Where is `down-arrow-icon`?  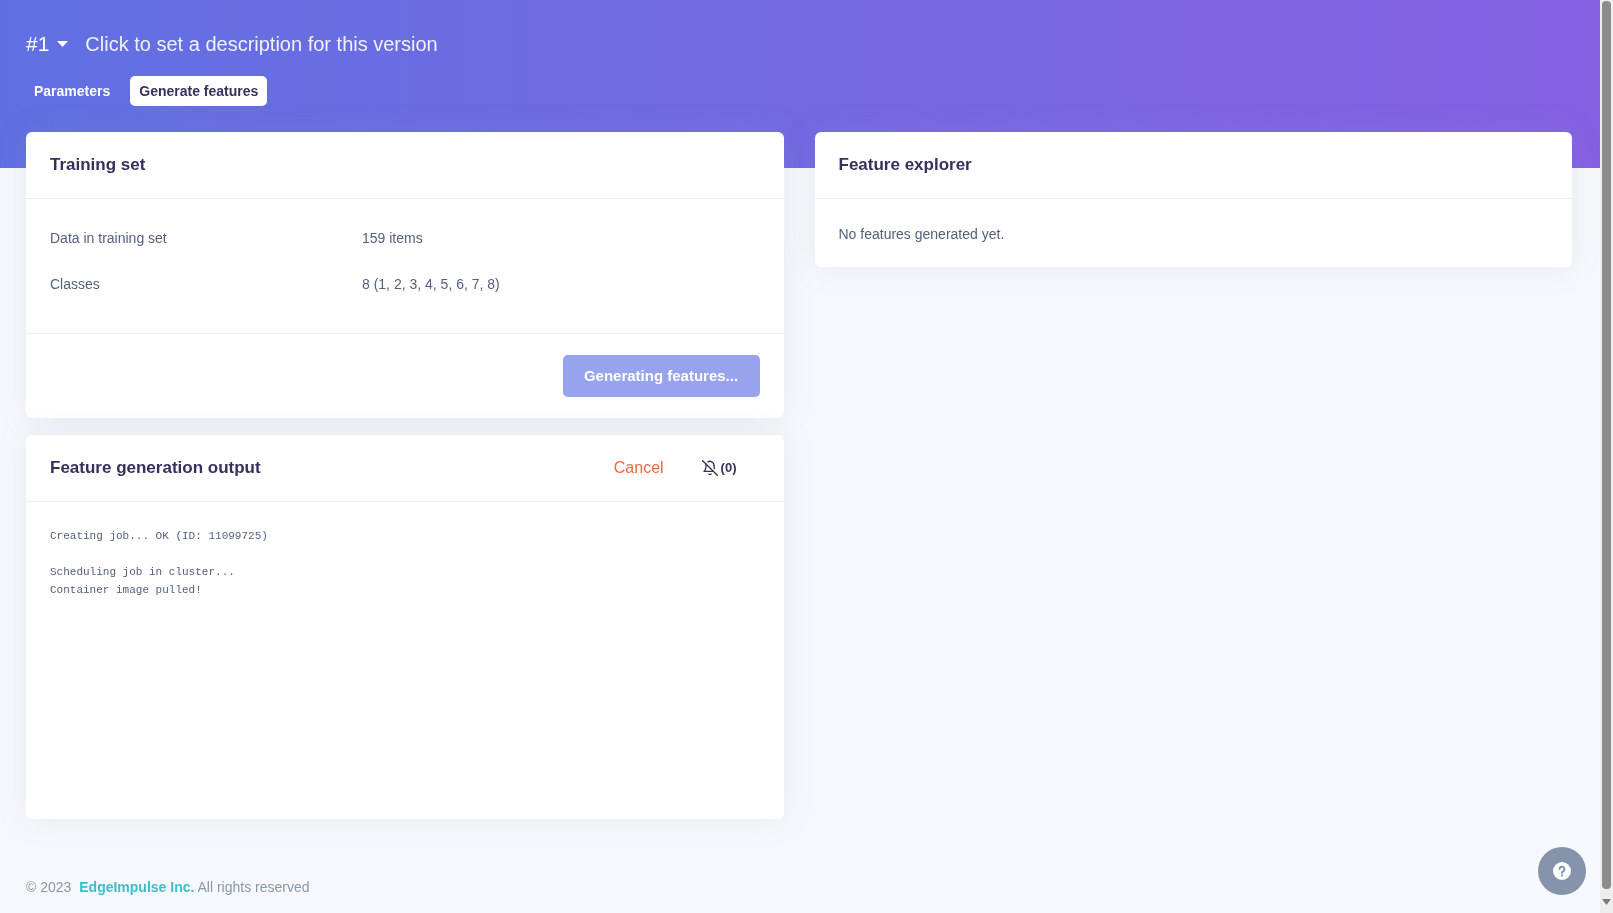 down-arrow-icon is located at coordinates (1606, 902).